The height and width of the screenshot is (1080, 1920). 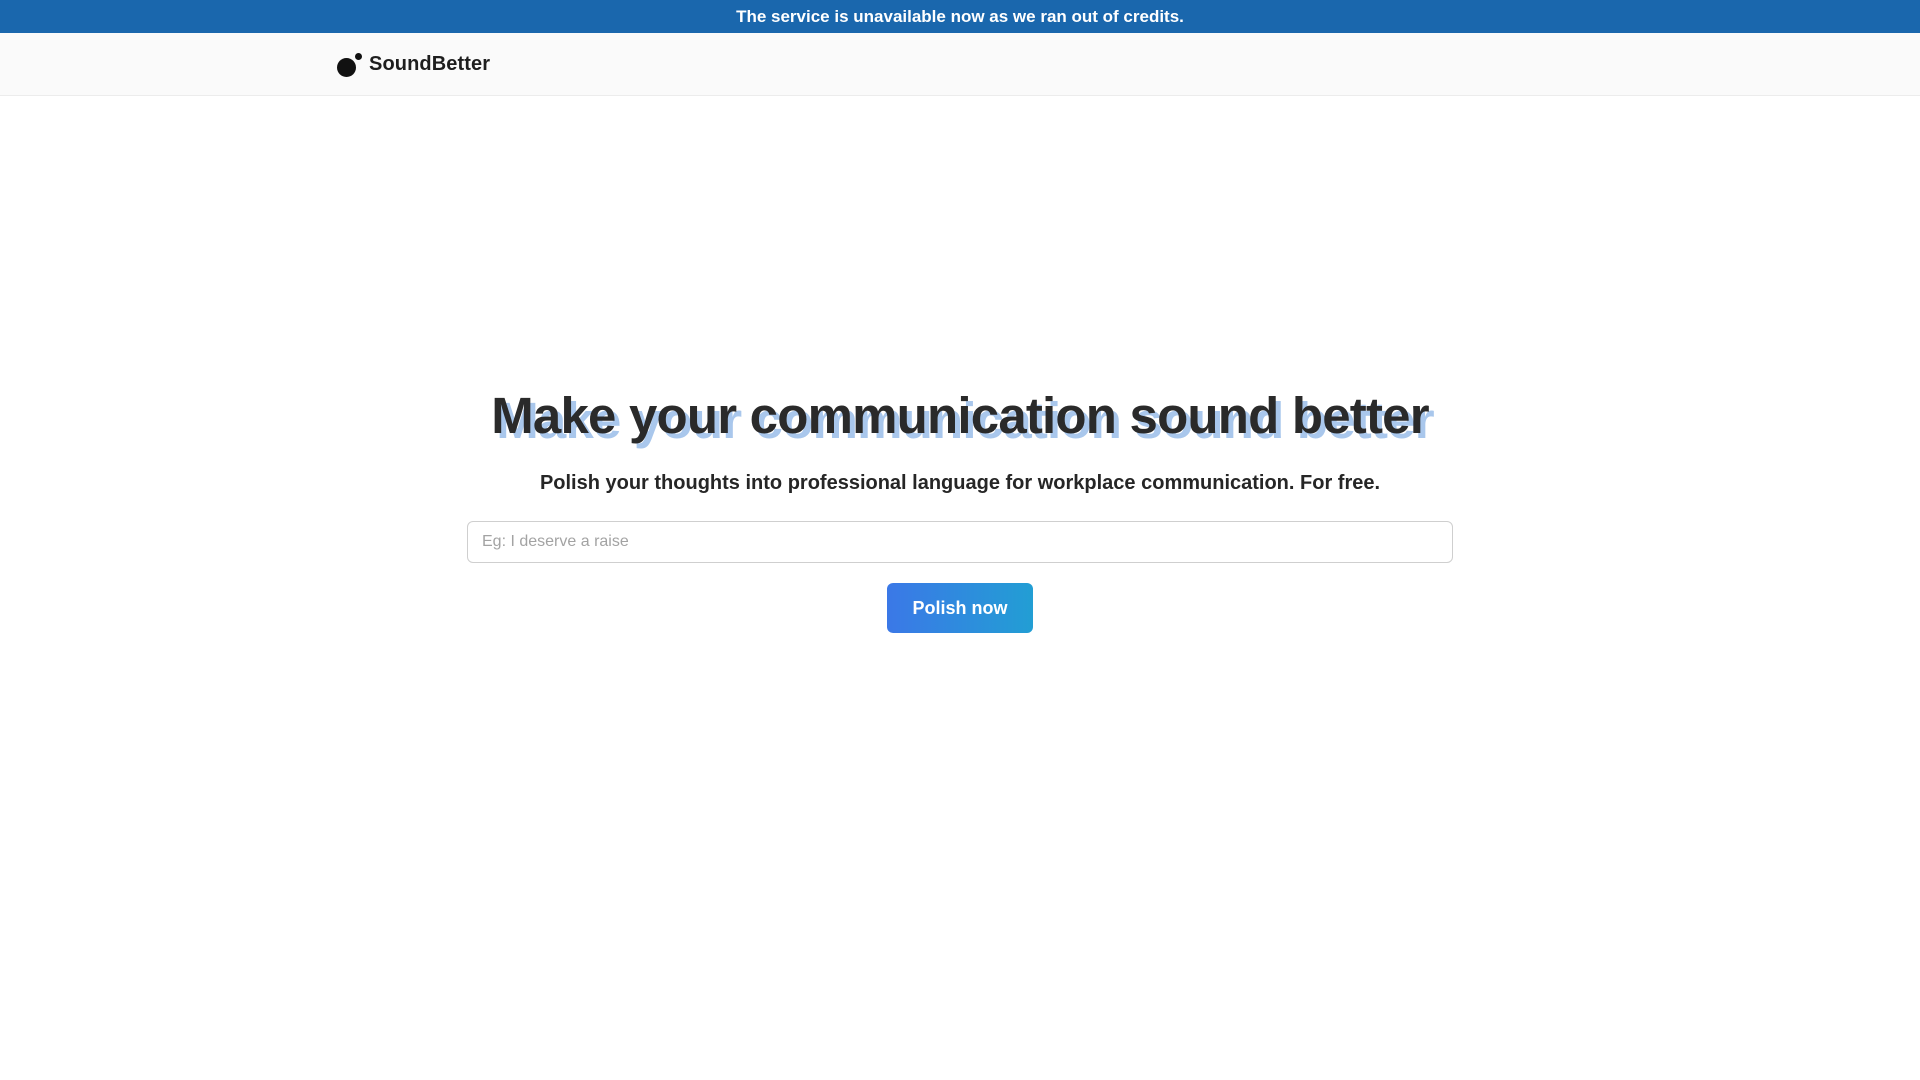 I want to click on polish-now-button: Polish now, so click(x=960, y=608).